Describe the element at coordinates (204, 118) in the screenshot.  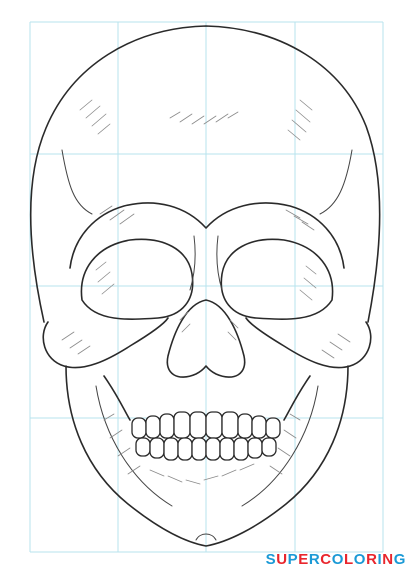
I see `hatch-forehead` at that location.